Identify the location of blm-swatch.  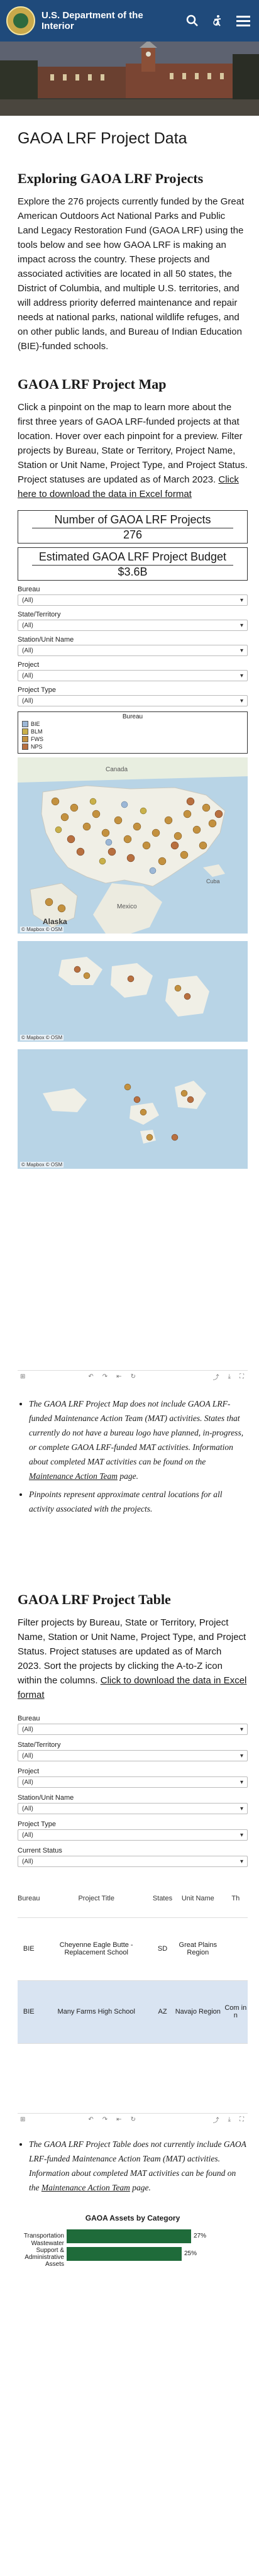
(25, 731).